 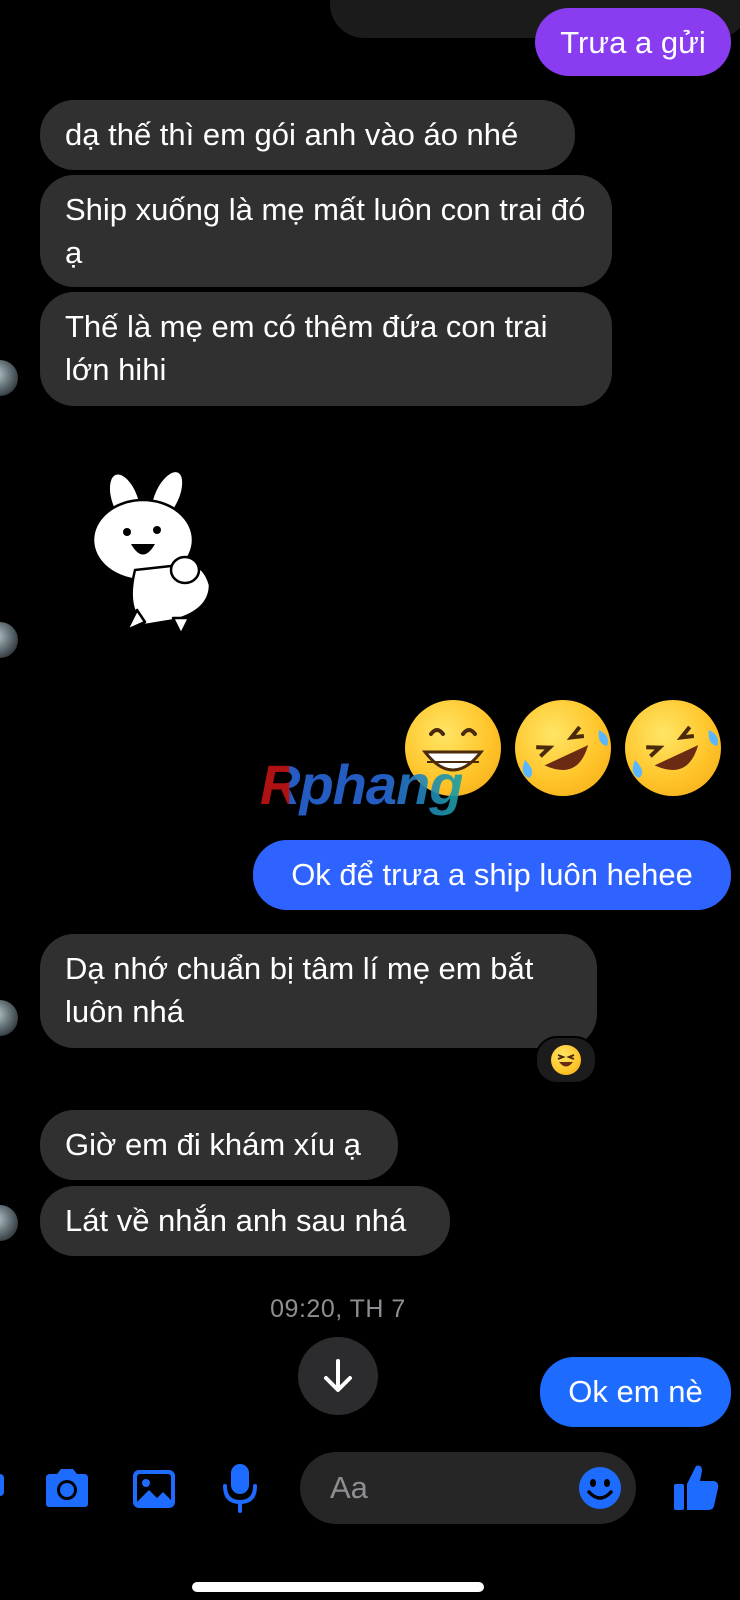 I want to click on incoming-message: Lát về nhắn anh sau nhá, so click(x=245, y=1221).